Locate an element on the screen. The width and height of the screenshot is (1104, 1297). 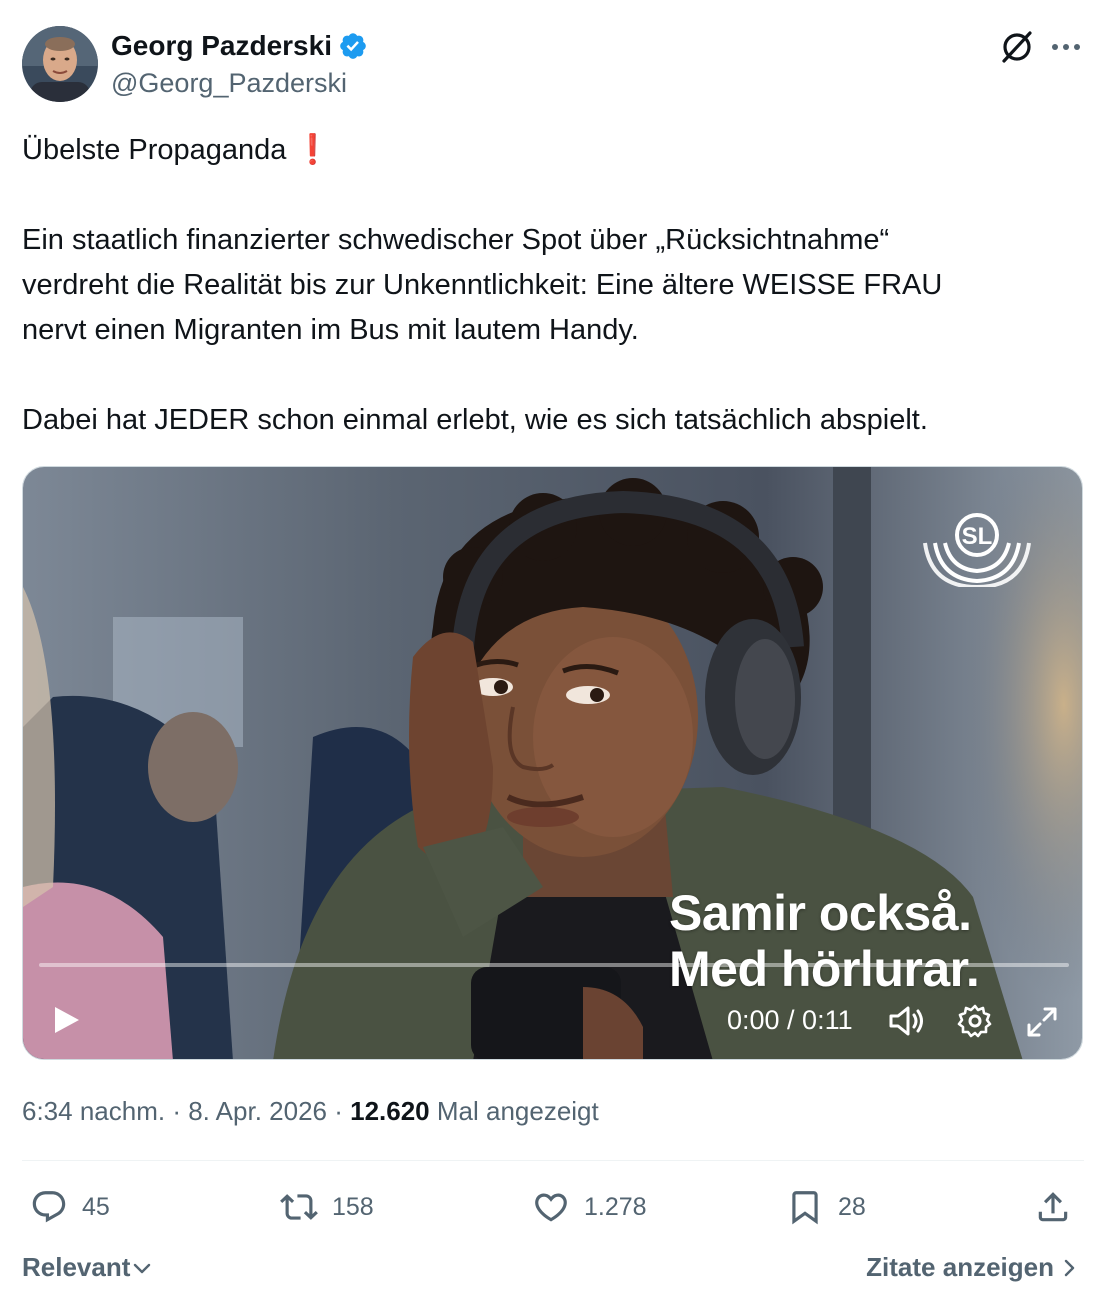
reply-count: 45 is located at coordinates (96, 1206).